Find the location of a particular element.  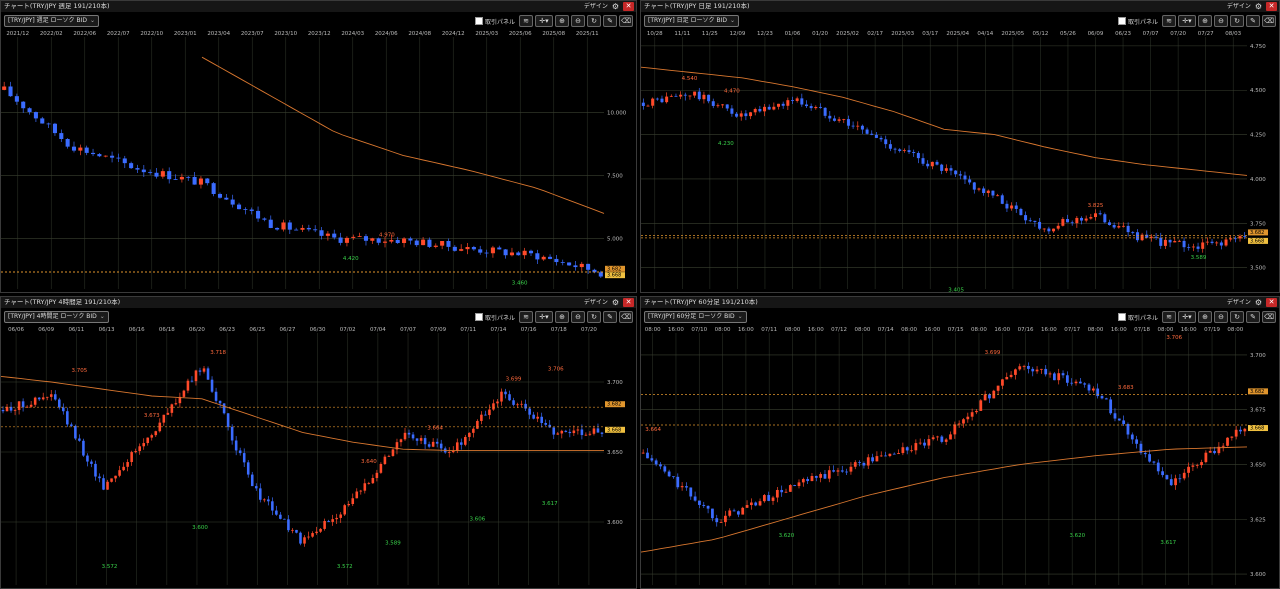

x-tick-label: 2023/10 is located at coordinates (285, 34).